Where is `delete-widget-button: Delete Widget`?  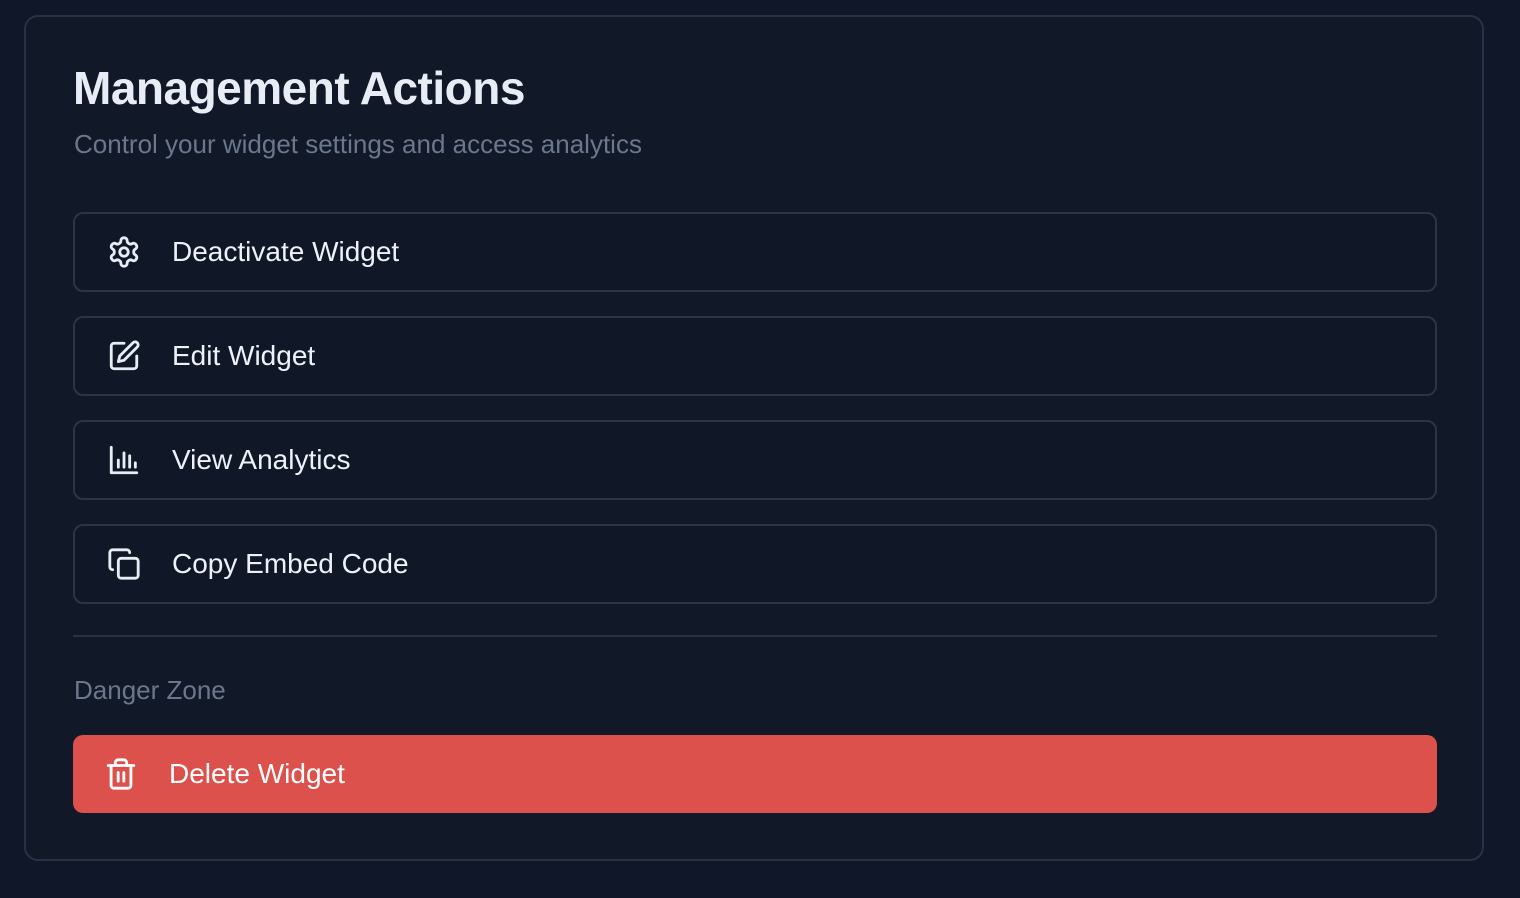
delete-widget-button: Delete Widget is located at coordinates (755, 774).